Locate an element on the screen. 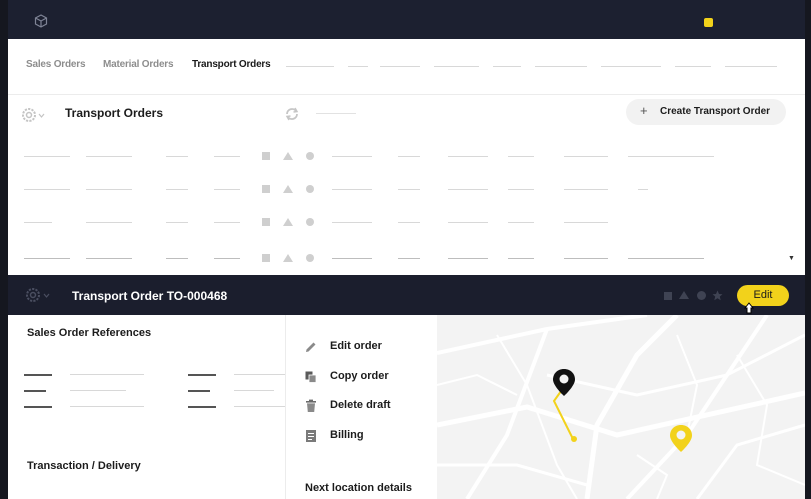 The image size is (811, 499). create-transport-order-button: + Create Transport Order is located at coordinates (706, 112).